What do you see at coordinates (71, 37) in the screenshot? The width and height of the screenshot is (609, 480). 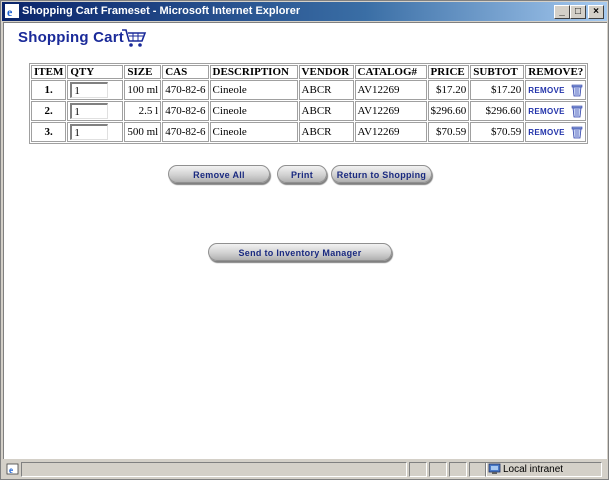 I see `page-title: Shopping Cart` at bounding box center [71, 37].